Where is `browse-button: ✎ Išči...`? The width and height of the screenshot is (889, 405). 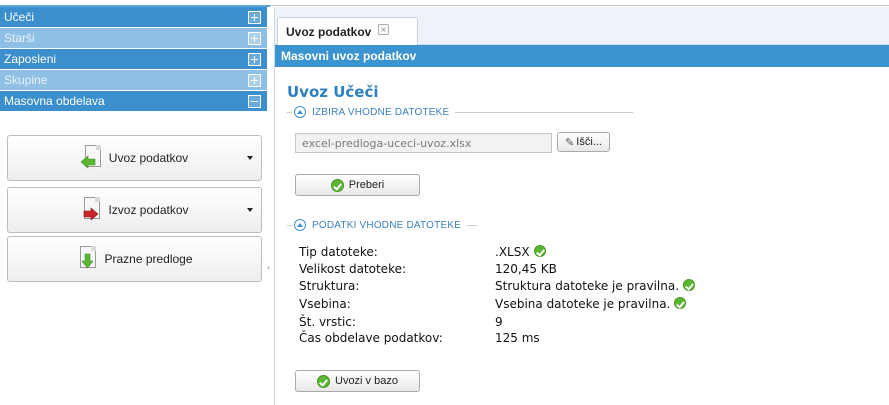
browse-button: ✎ Išči... is located at coordinates (583, 142).